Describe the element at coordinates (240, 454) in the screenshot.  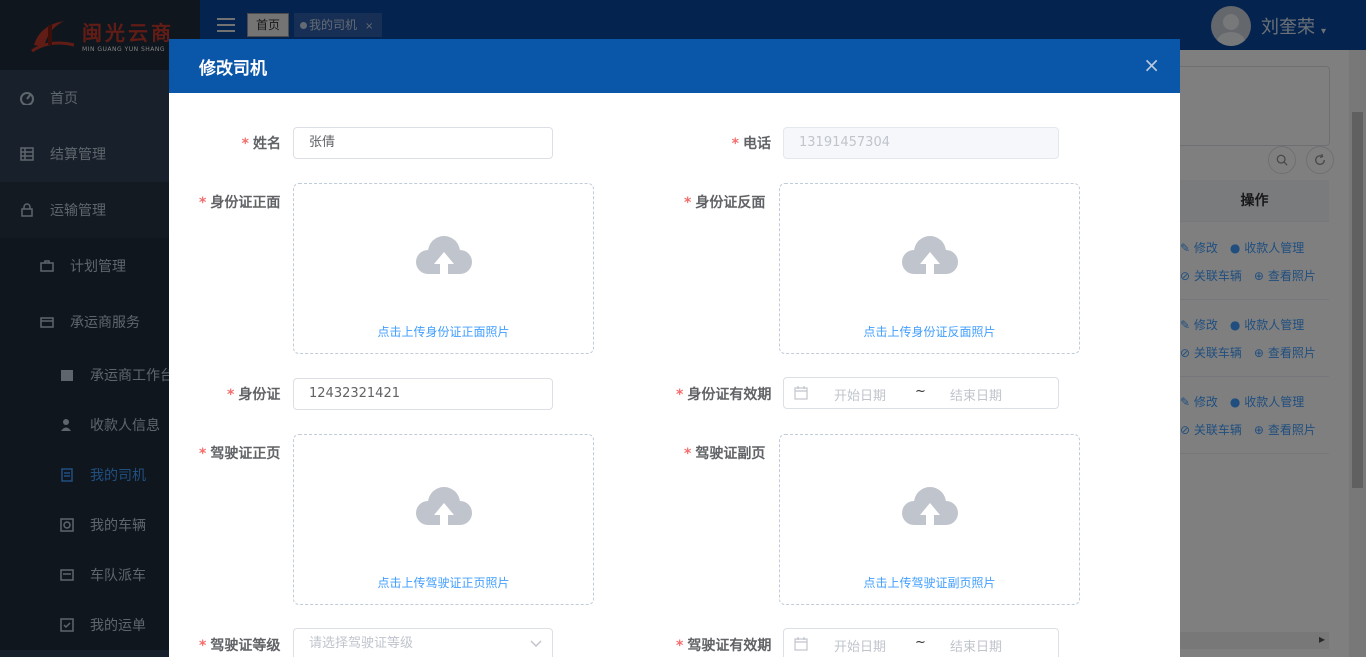
I see `license-front-label: * 驾驶证正页` at that location.